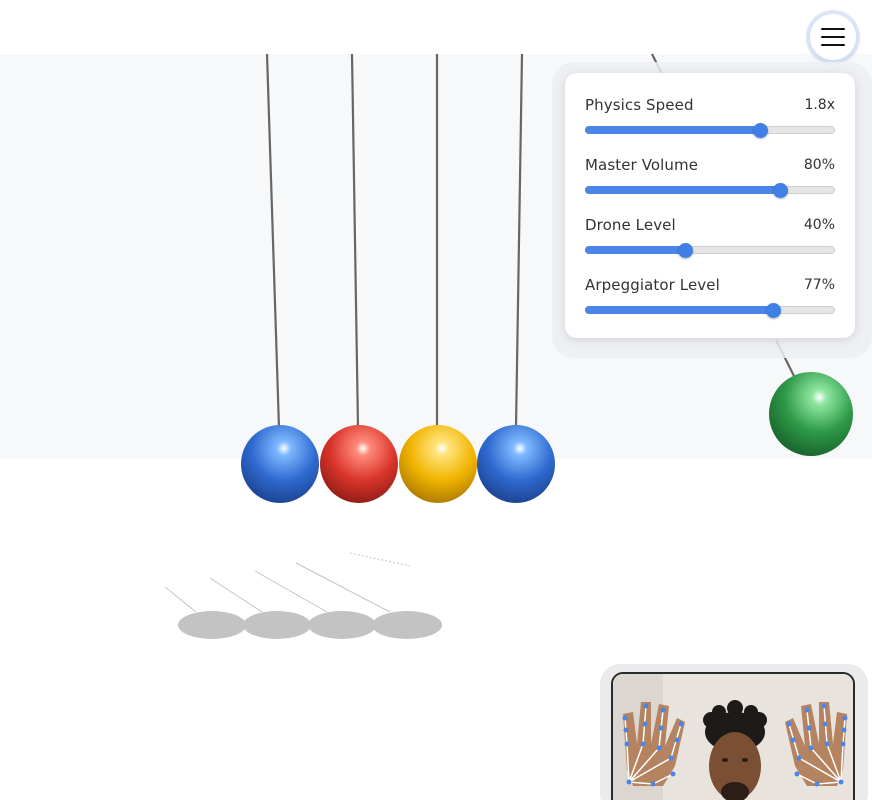 The width and height of the screenshot is (872, 800). Describe the element at coordinates (819, 285) in the screenshot. I see `control-value: 77%` at that location.